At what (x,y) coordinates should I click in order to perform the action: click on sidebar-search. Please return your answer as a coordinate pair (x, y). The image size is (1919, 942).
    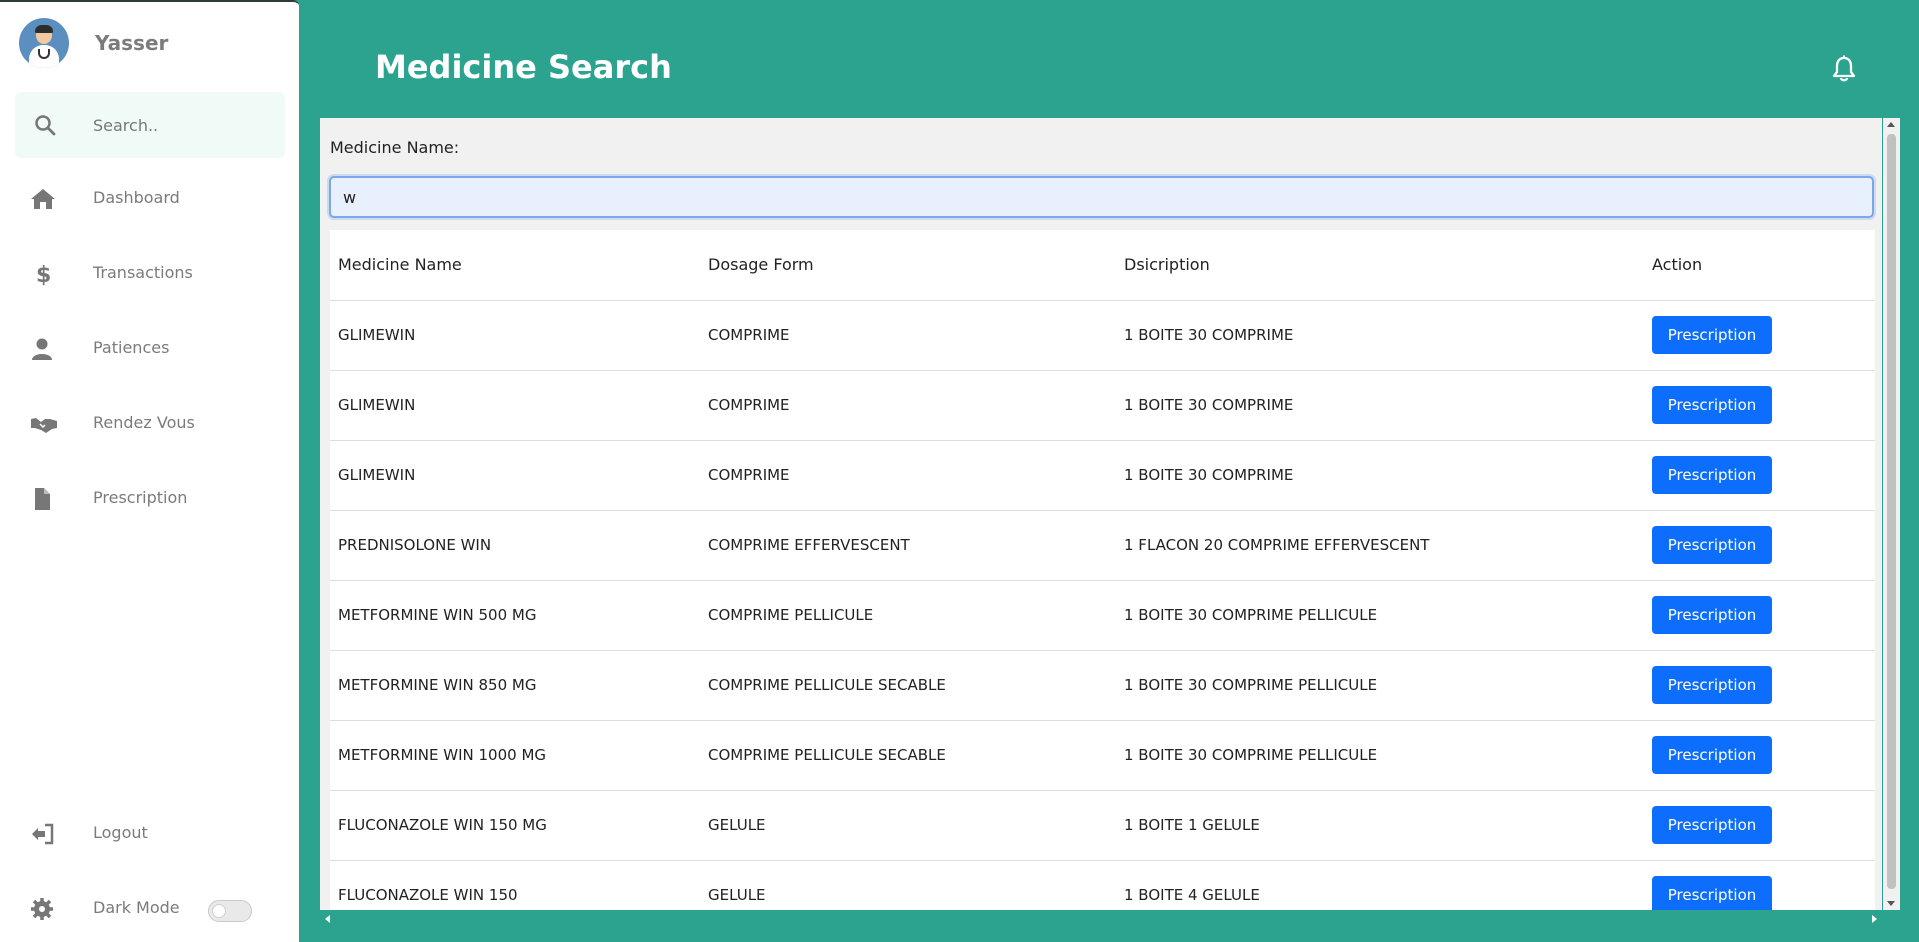
    Looking at the image, I should click on (150, 125).